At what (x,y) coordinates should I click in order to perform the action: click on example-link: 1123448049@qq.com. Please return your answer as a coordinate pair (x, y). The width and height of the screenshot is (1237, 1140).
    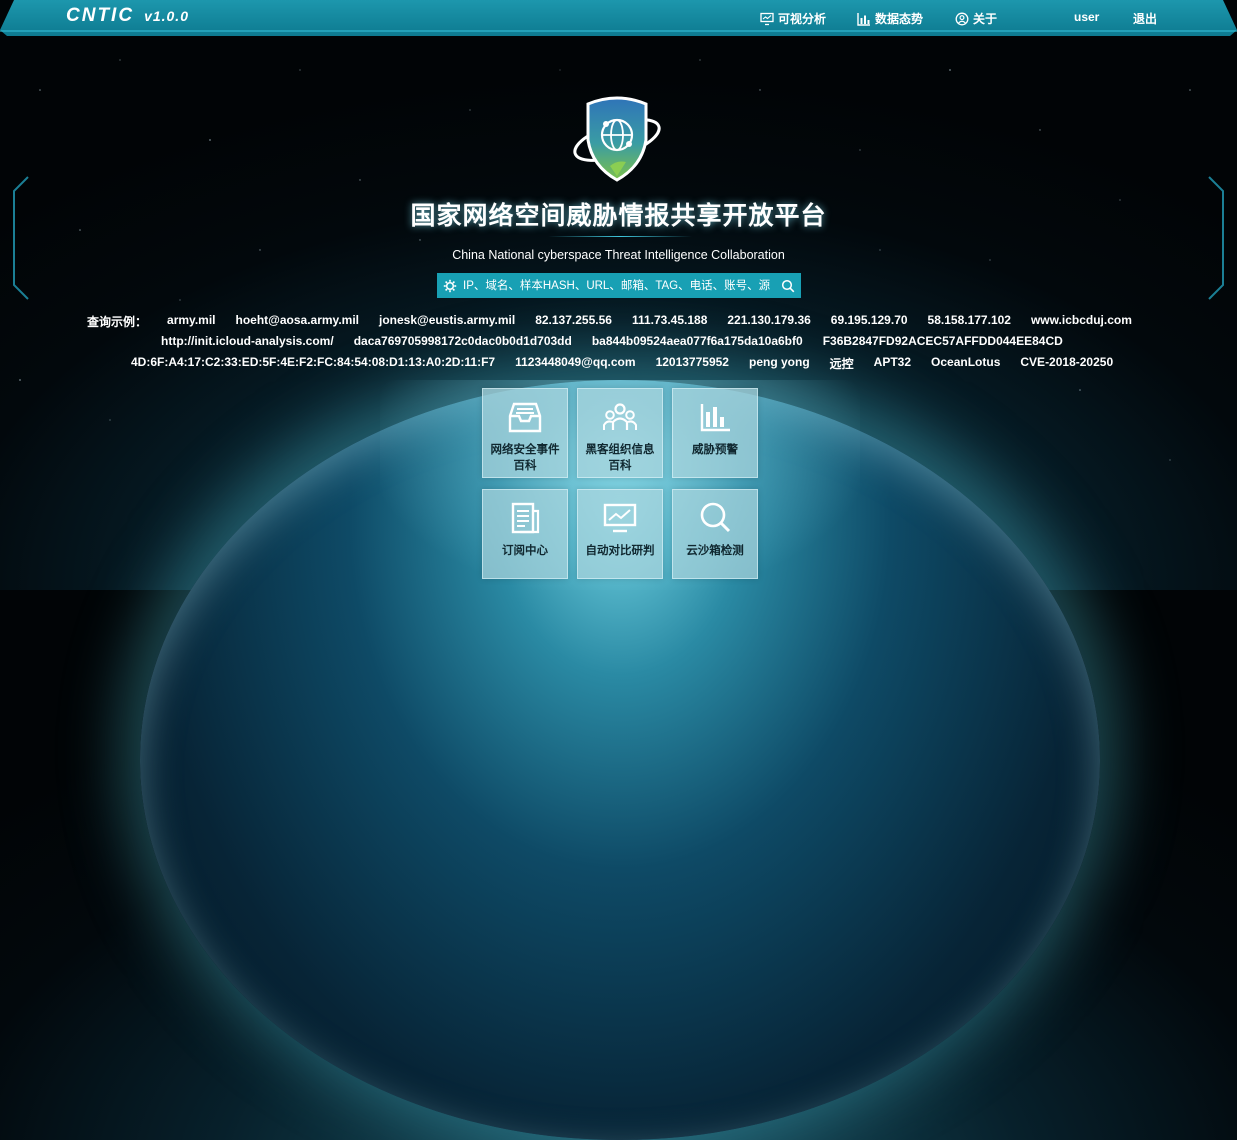
    Looking at the image, I should click on (575, 363).